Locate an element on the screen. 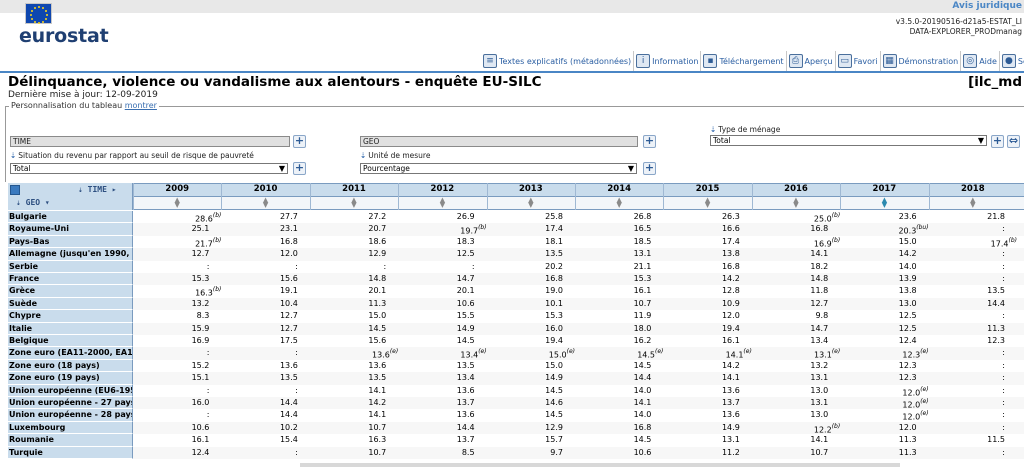 Image resolution: width=1024 pixels, height=467 pixels. table-cell: 27.2 is located at coordinates (348, 217).